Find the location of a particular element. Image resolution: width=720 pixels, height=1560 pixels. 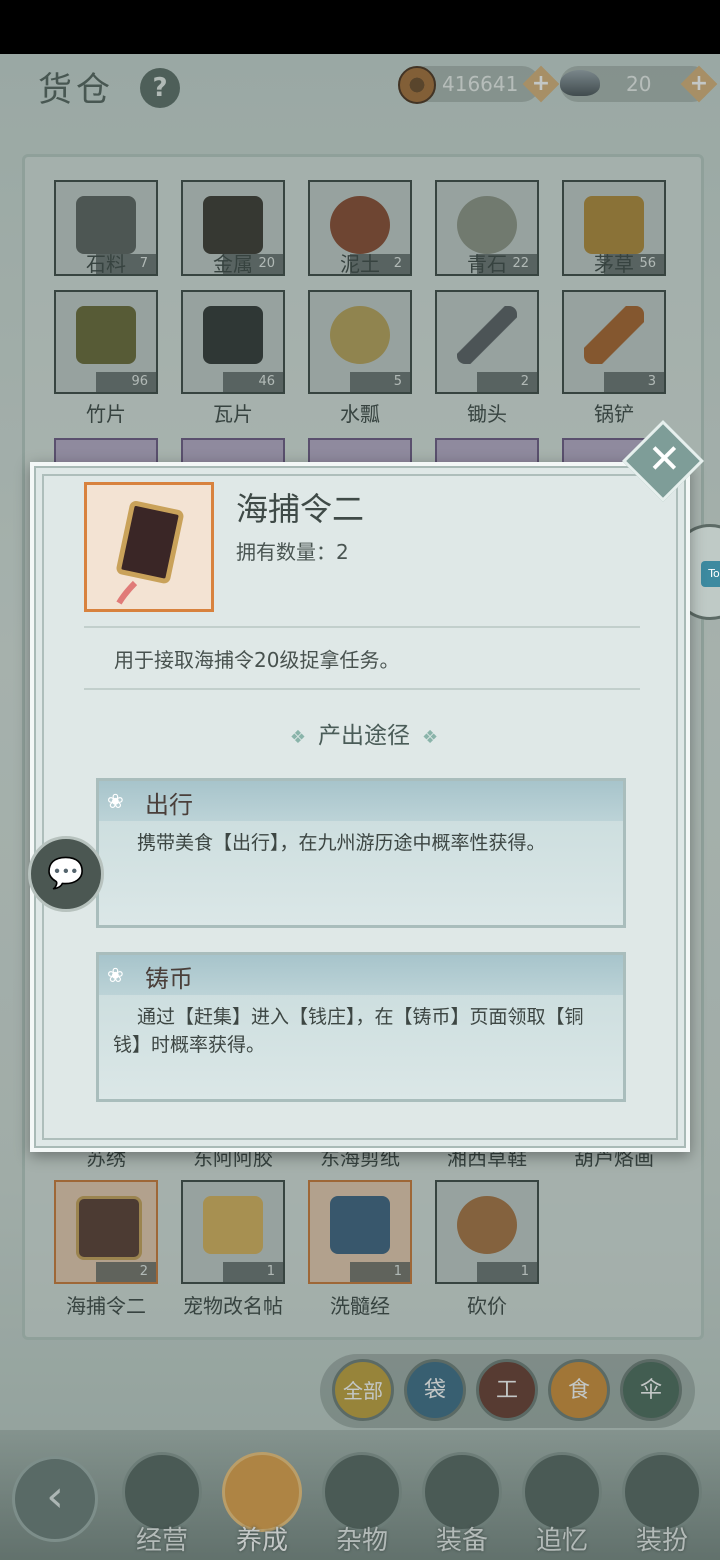

item-image is located at coordinates (149, 547).